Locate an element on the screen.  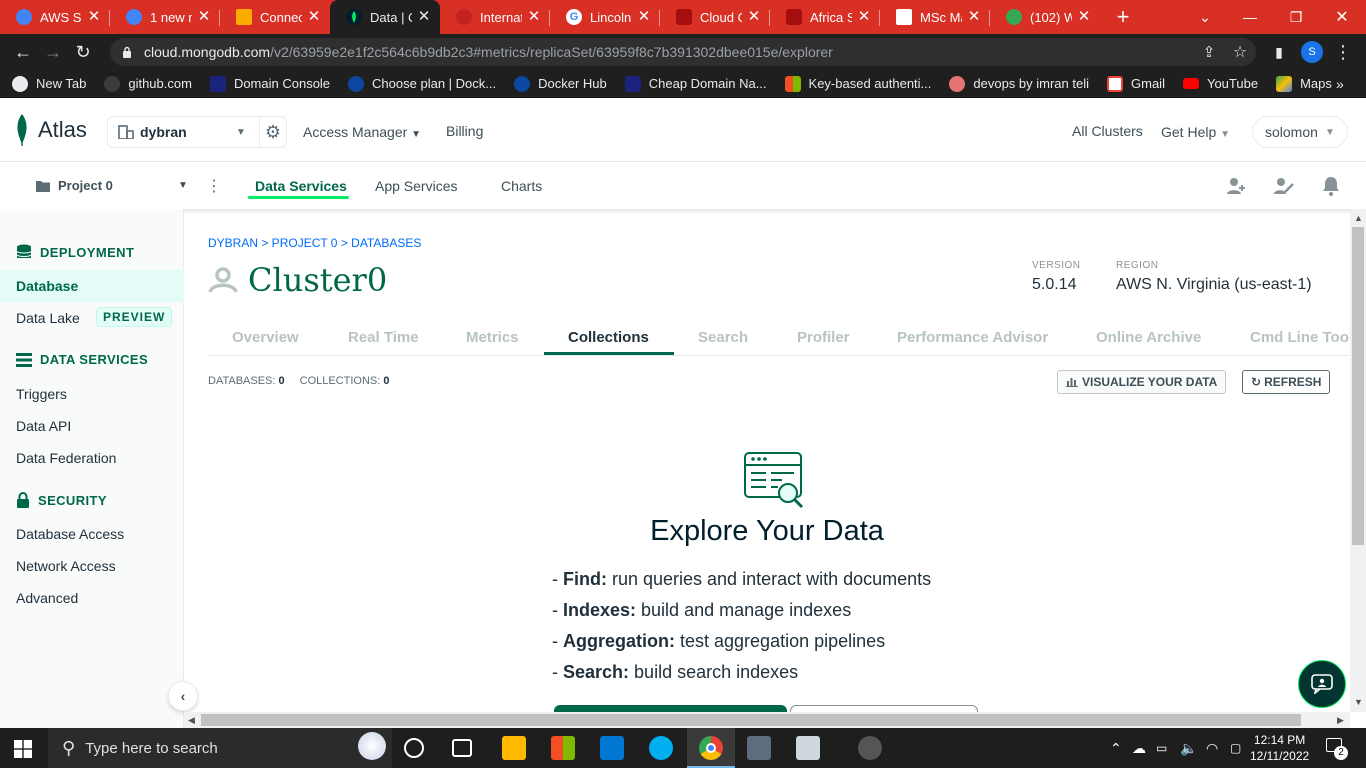
invite-user-icon is located at coordinates (1236, 186).